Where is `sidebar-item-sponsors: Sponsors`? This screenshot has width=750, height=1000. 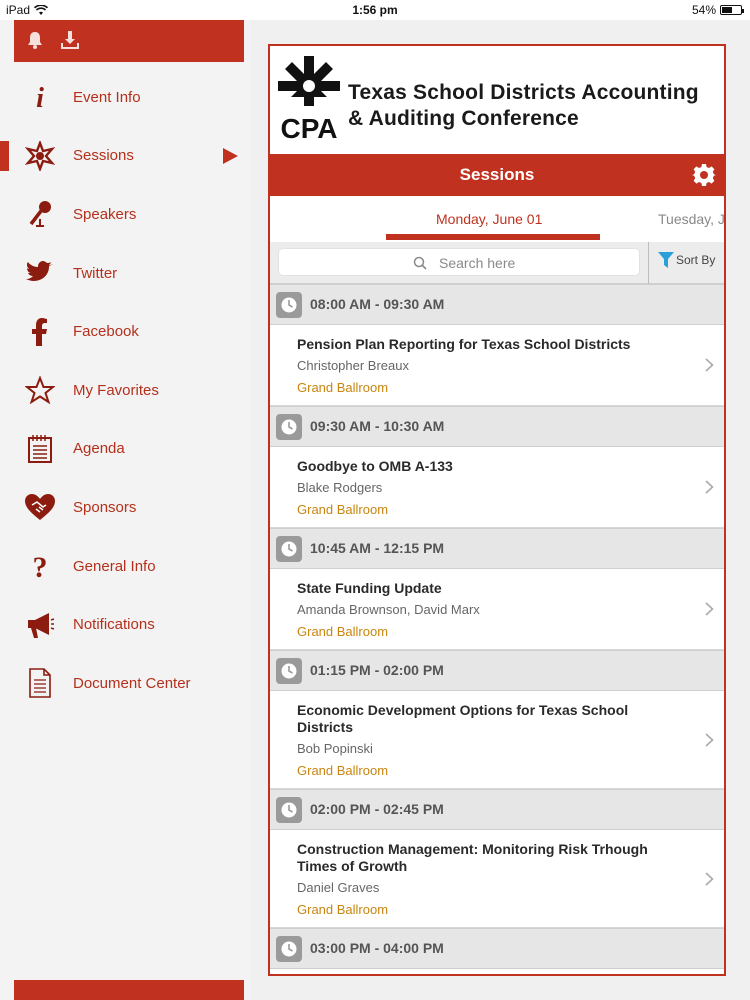
sidebar-item-sponsors: Sponsors is located at coordinates (125, 507).